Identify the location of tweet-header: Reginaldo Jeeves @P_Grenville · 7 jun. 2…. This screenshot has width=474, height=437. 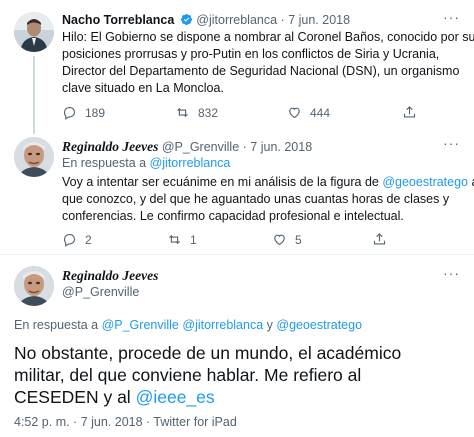
(187, 147).